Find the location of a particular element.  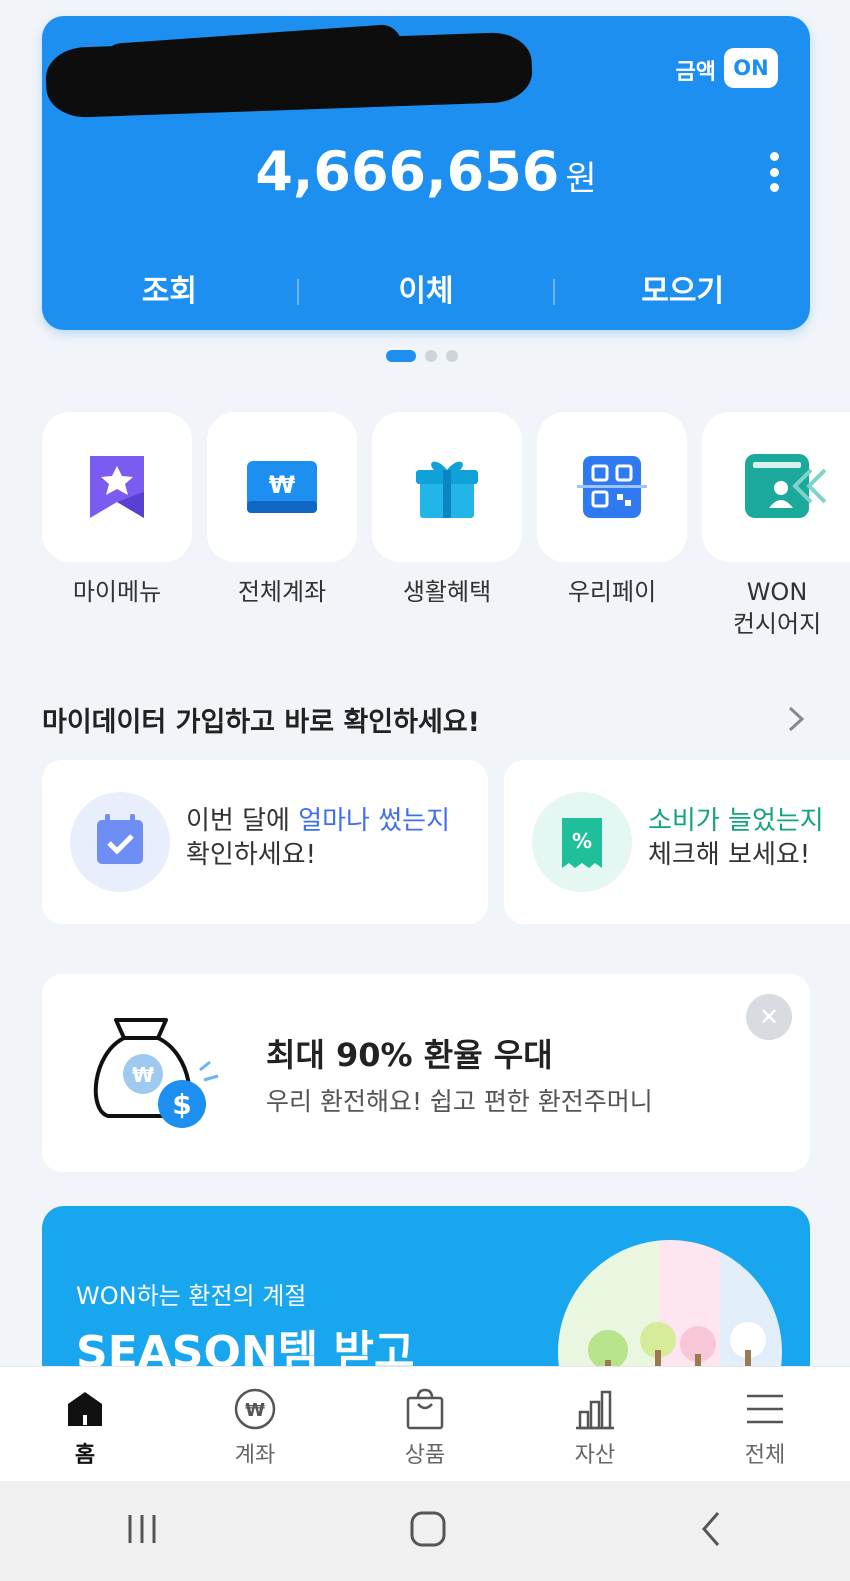

quick-label-won-concierge: WON 컨시어지 is located at coordinates (771, 608).